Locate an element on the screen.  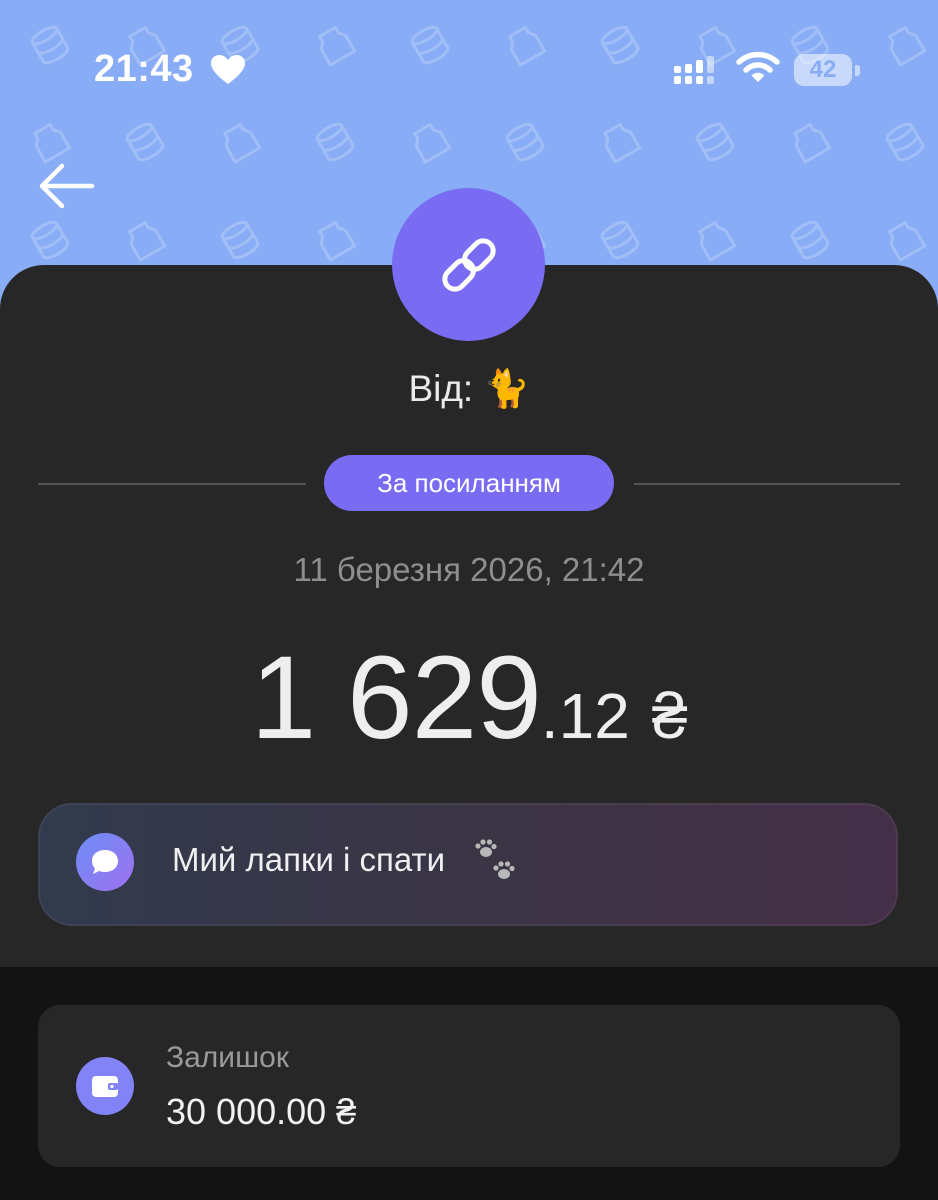
payment-method-badge: За посиланням is located at coordinates (469, 483).